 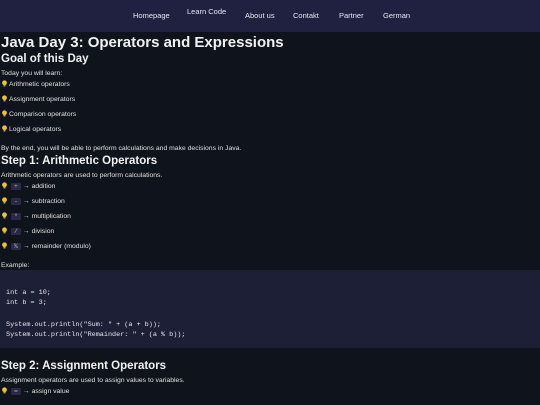 I want to click on operator-list-item: % → remainder (modulo), so click(x=46, y=246).